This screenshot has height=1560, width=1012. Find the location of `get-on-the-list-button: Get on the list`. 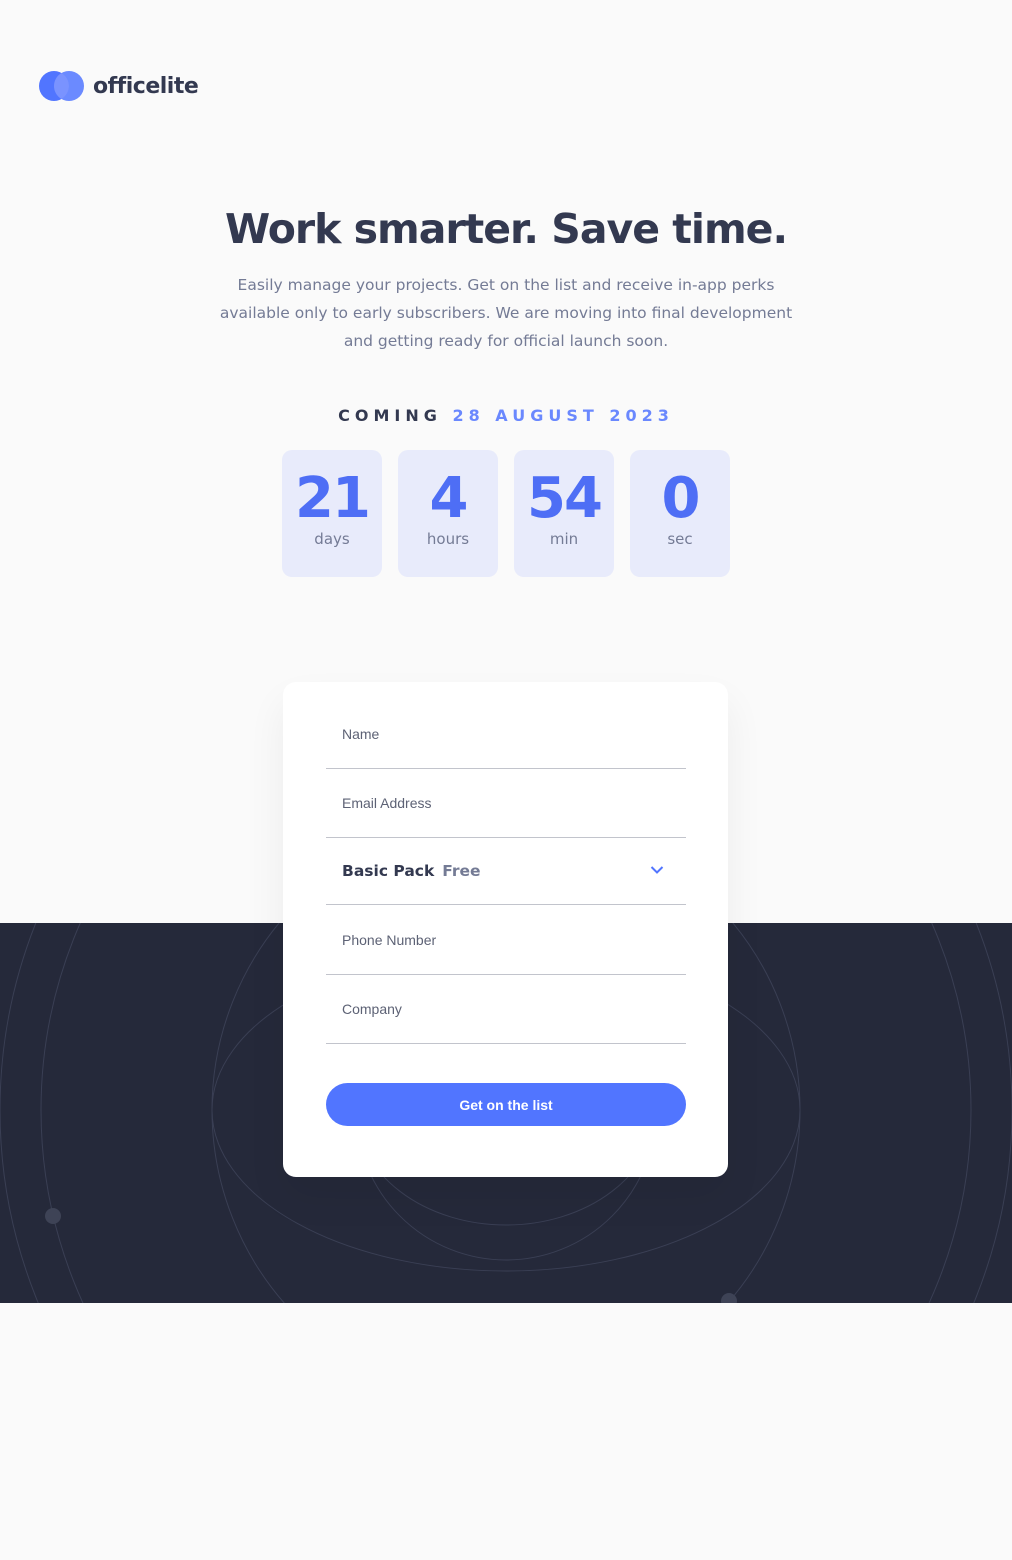

get-on-the-list-button: Get on the list is located at coordinates (506, 1104).